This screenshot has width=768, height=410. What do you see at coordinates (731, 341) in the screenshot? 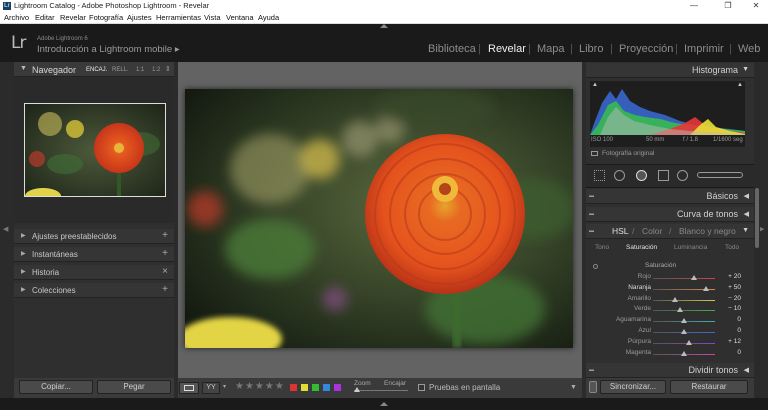
I see `slider-value: + 12` at bounding box center [731, 341].